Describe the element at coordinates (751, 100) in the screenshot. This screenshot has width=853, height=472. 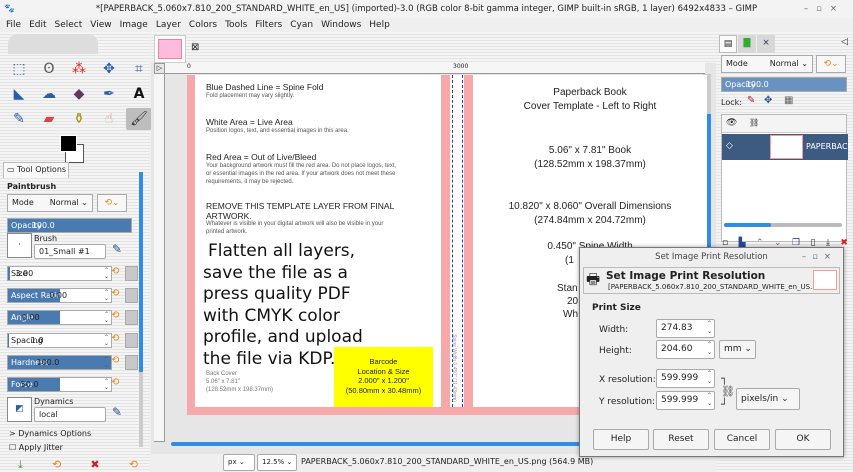
I see `lock-pixels-icon: ✎` at that location.